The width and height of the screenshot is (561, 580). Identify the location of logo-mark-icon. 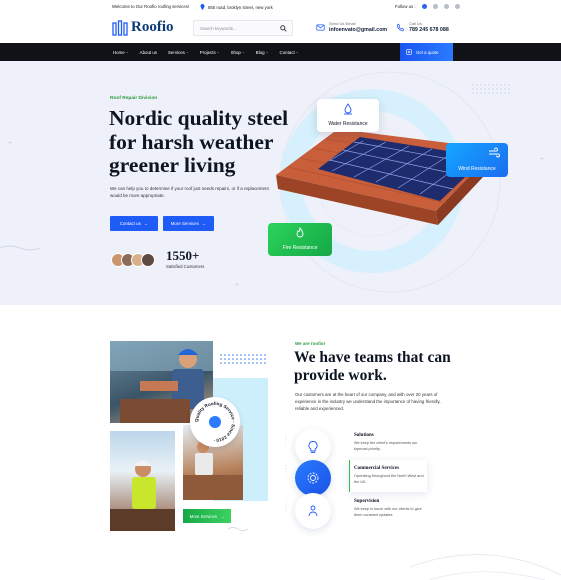
(120, 27).